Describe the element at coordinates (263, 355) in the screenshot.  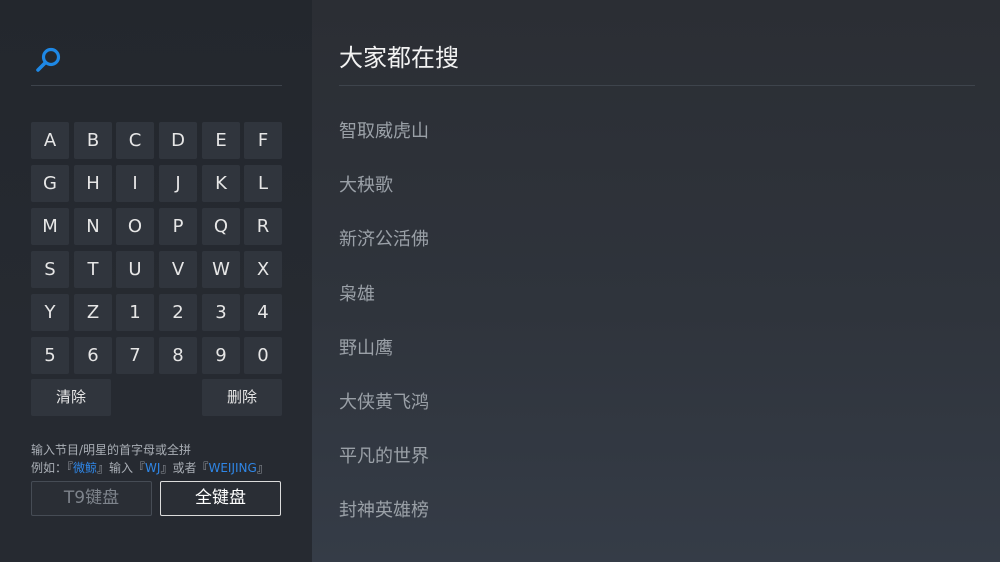
I see `key-0: 0` at that location.